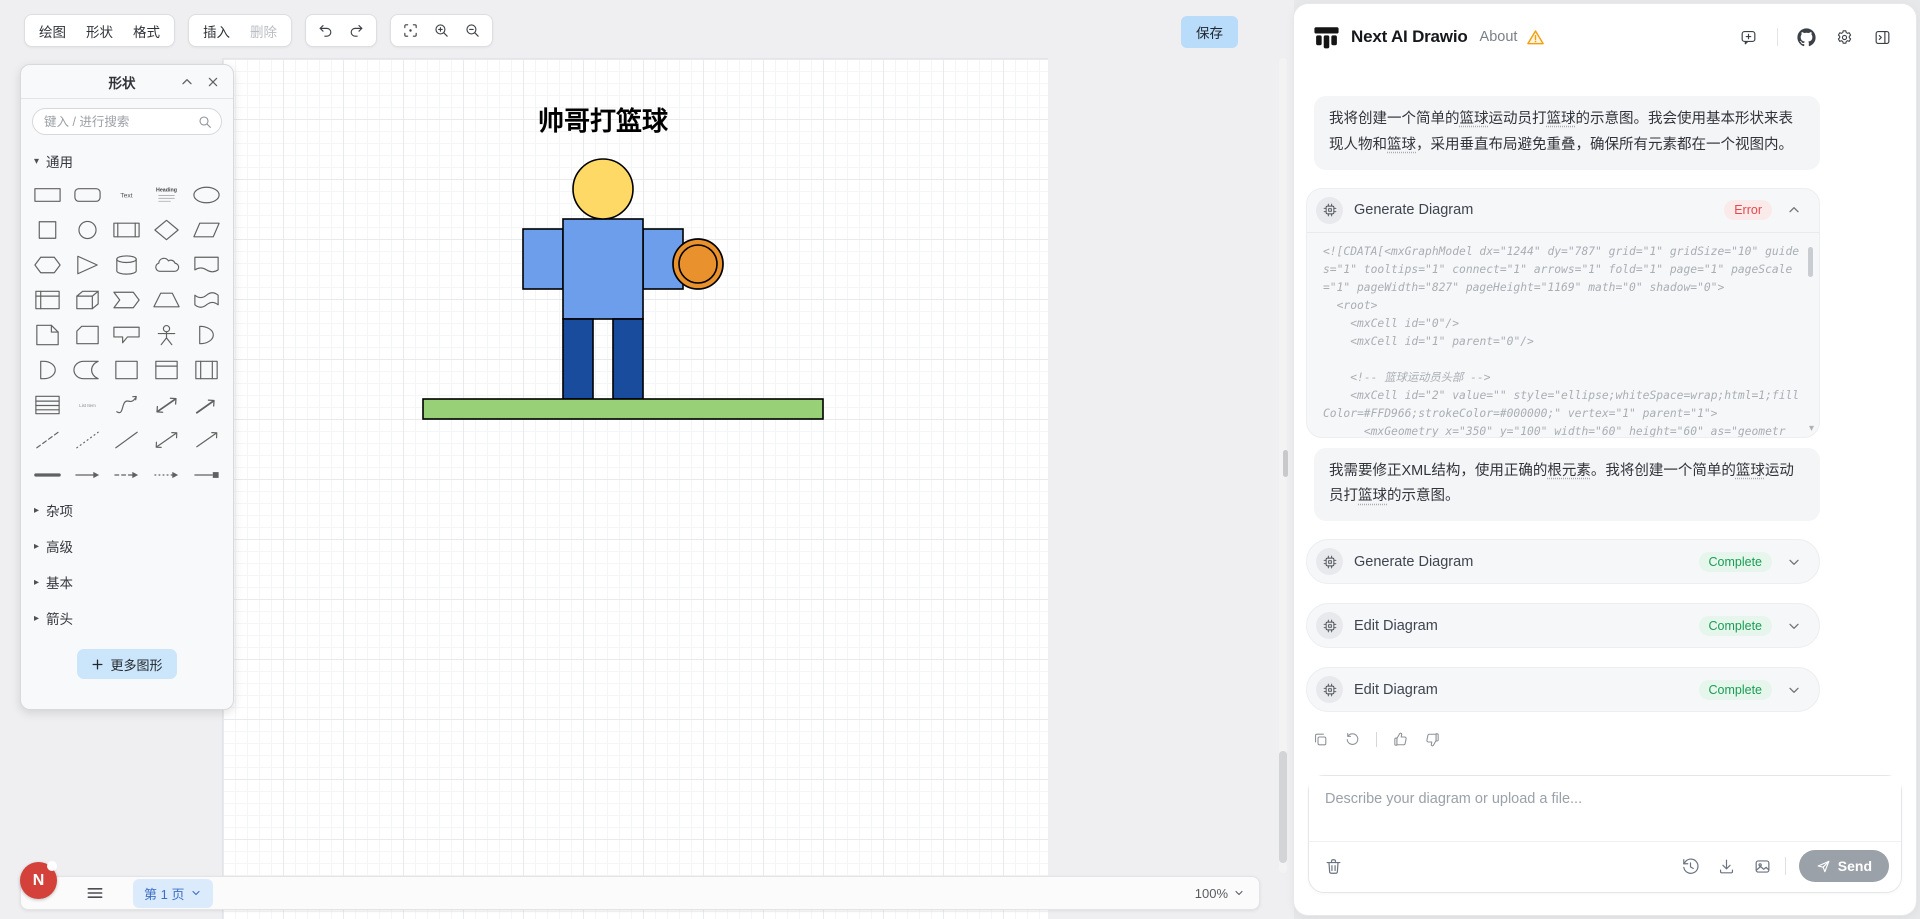  I want to click on download-icon, so click(1726, 866).